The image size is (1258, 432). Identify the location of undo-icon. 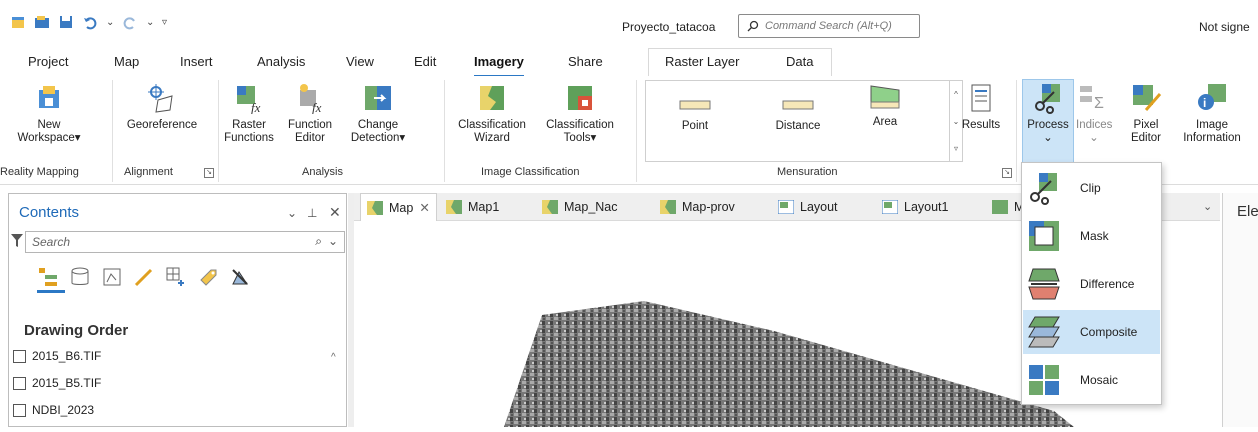
(90, 22).